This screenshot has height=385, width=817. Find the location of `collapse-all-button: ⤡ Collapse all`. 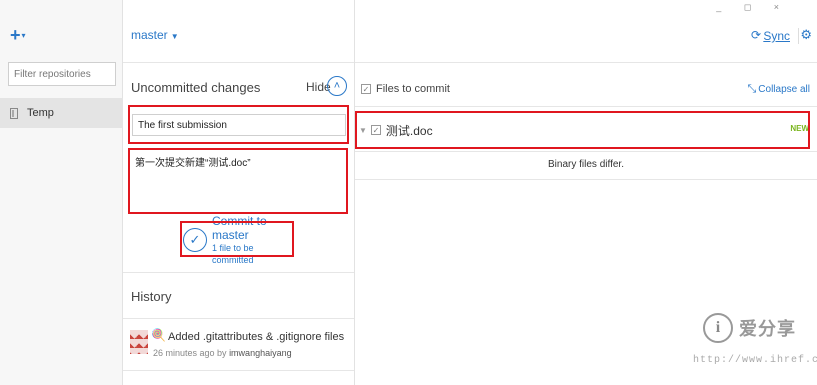

collapse-all-button: ⤡ Collapse all is located at coordinates (778, 89).